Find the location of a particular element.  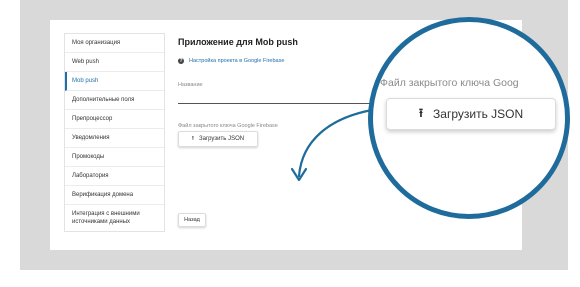

upload-json-button: ⭱ Загрузить JSON is located at coordinates (218, 139).